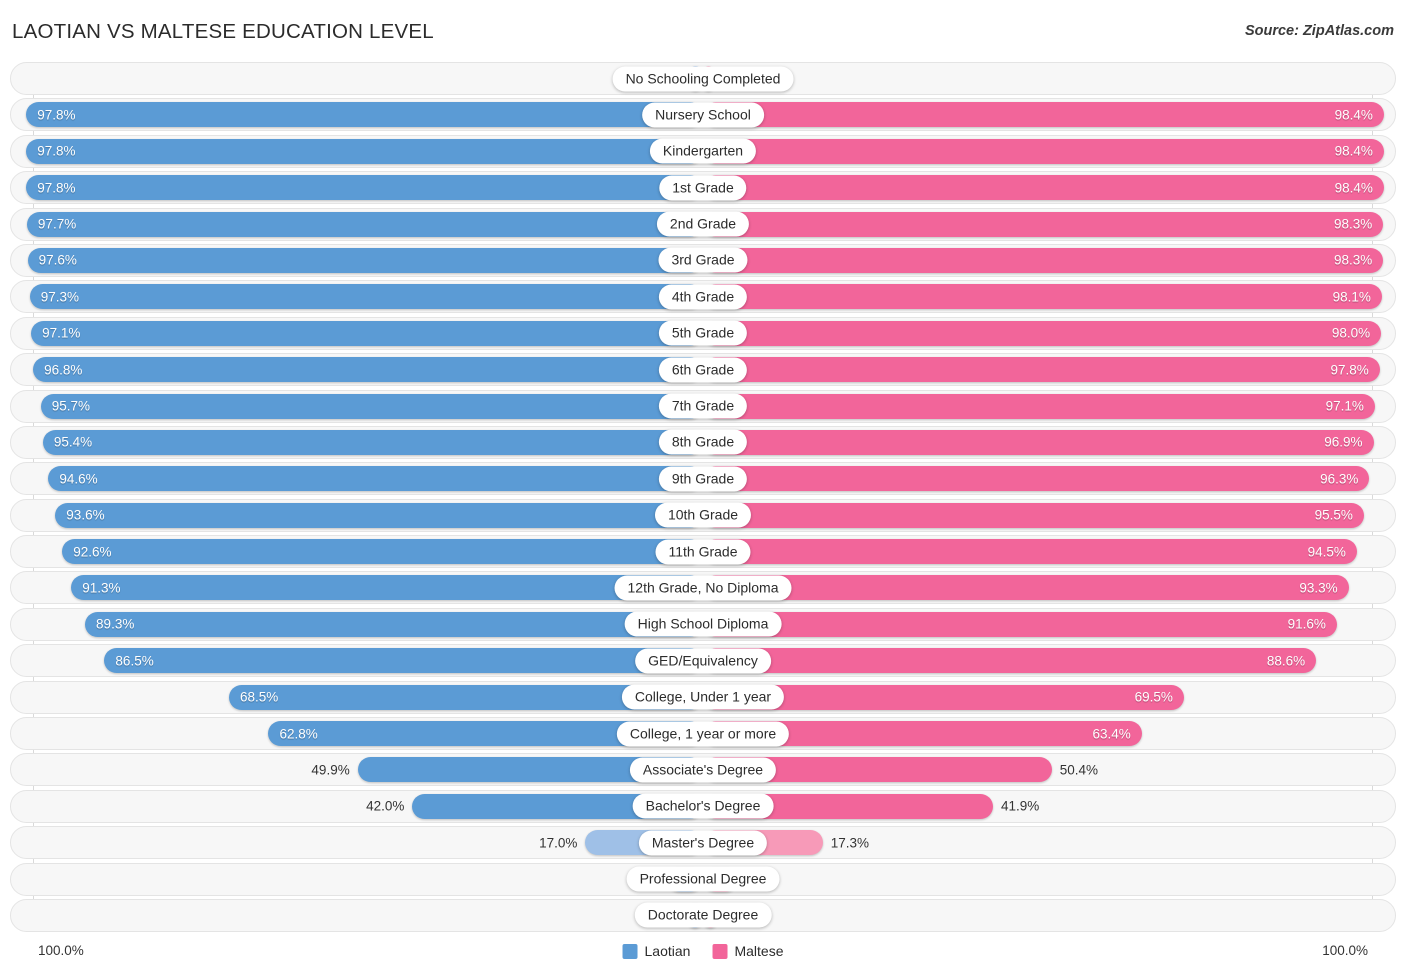 The height and width of the screenshot is (975, 1406). What do you see at coordinates (375, 479) in the screenshot?
I see `bar-laotian: 94.6%` at bounding box center [375, 479].